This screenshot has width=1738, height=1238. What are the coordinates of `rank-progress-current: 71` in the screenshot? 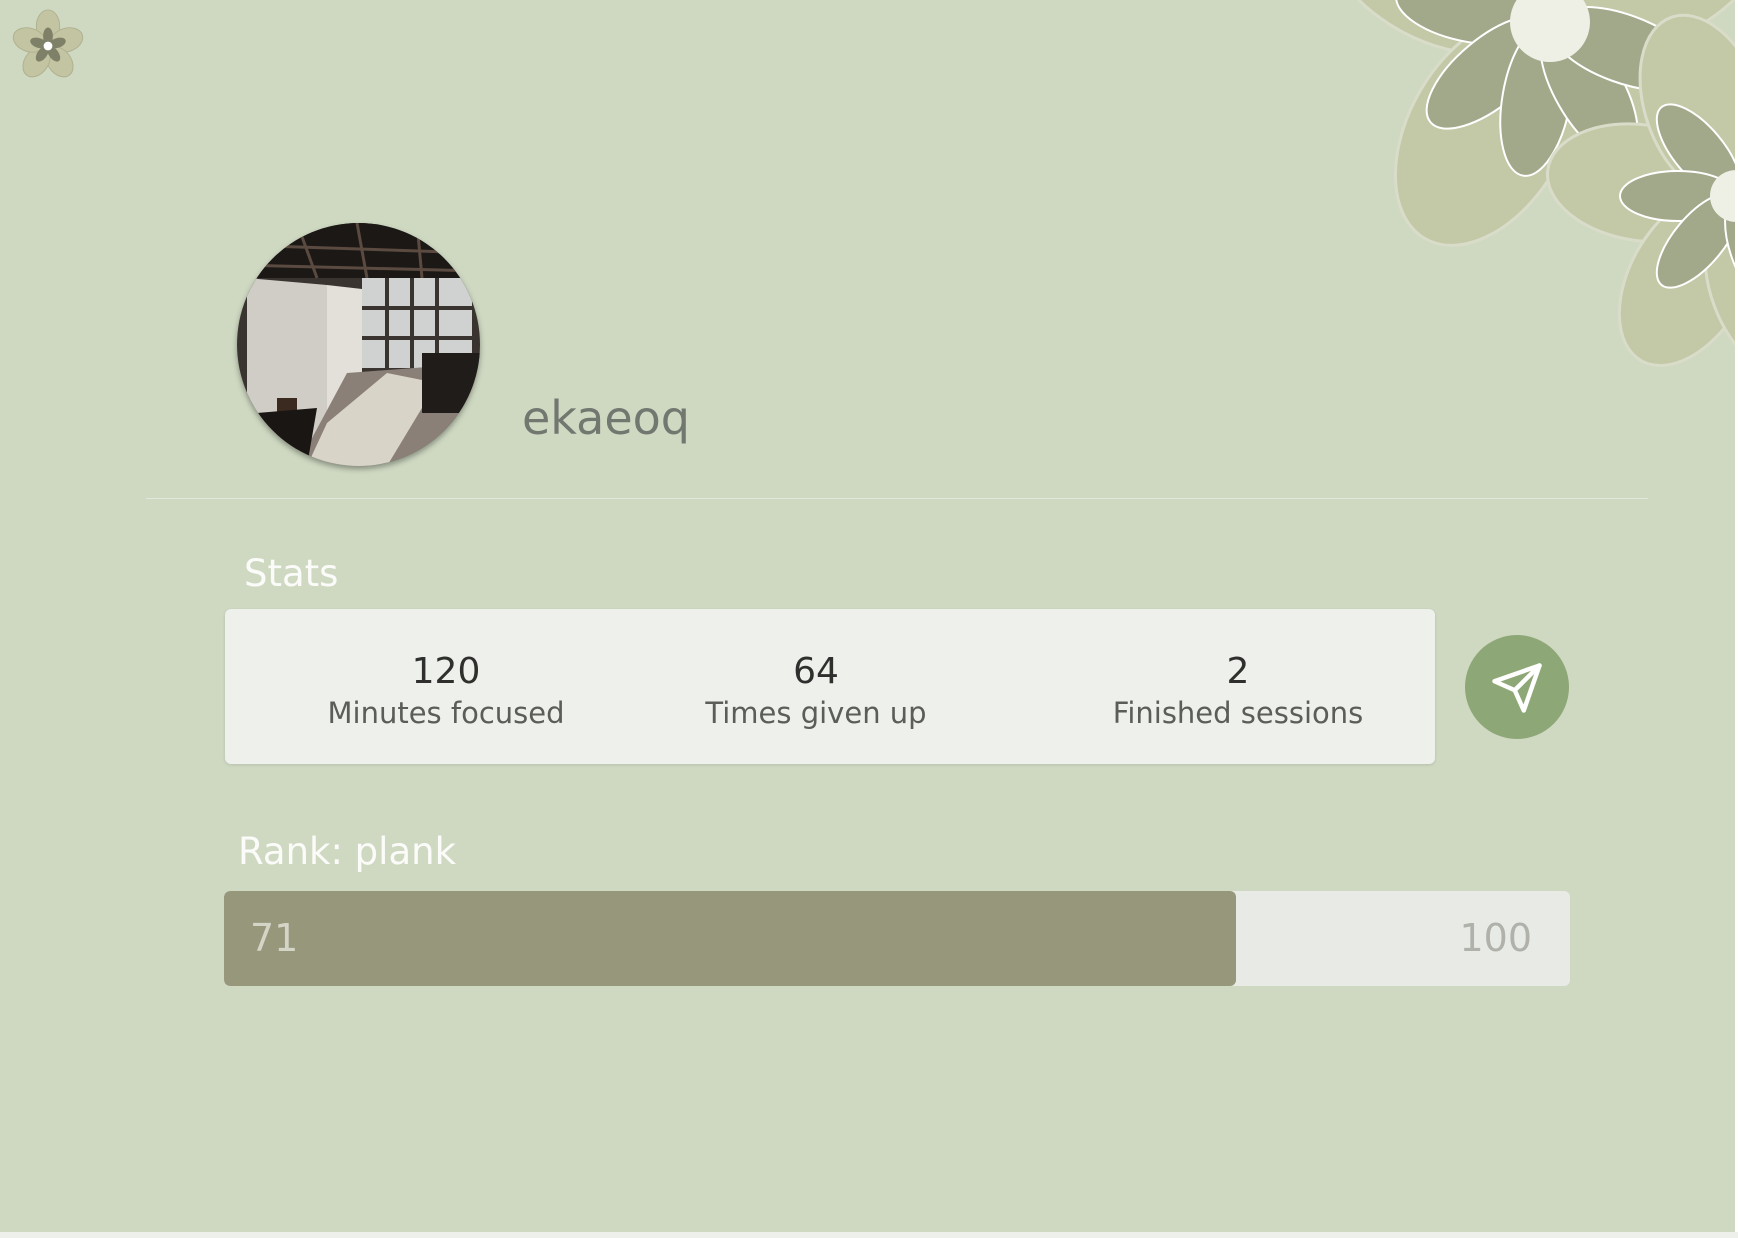 It's located at (274, 938).